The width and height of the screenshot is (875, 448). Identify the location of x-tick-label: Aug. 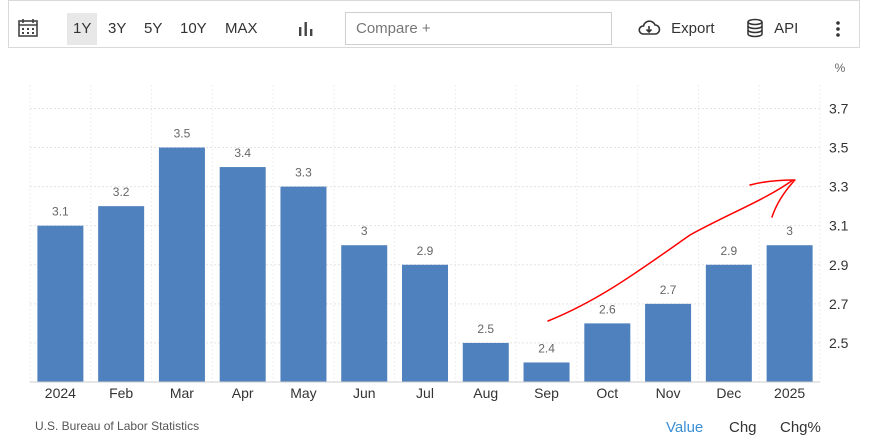
(485, 393).